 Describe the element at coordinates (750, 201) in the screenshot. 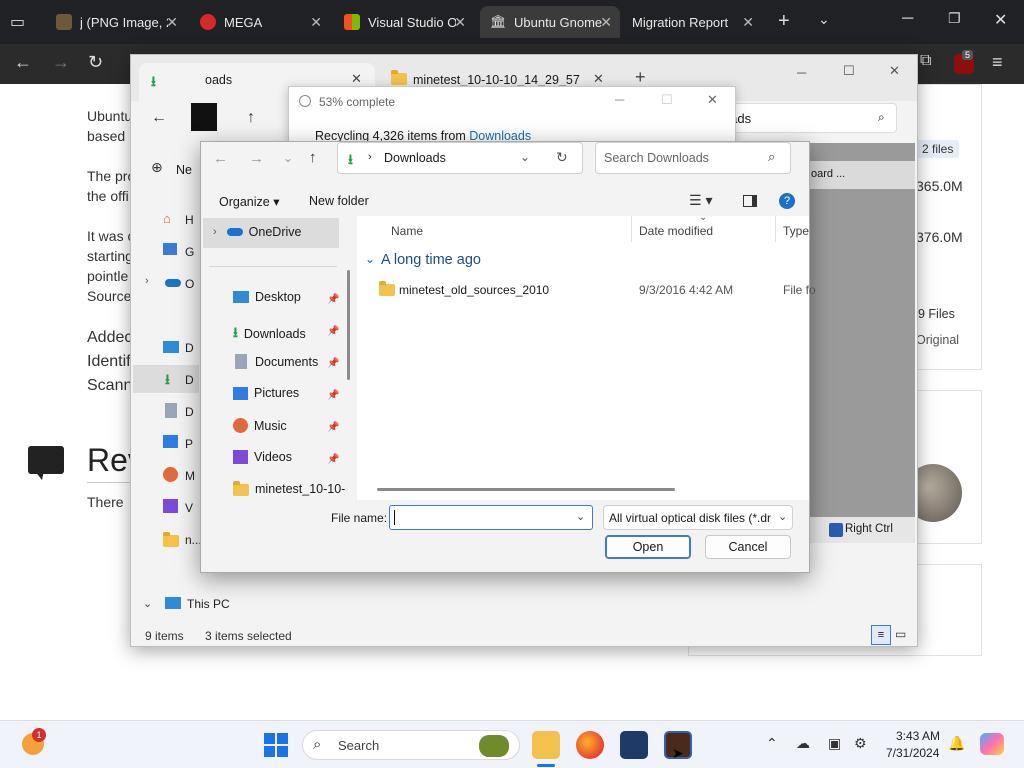

I see `preview-pane-icon` at that location.